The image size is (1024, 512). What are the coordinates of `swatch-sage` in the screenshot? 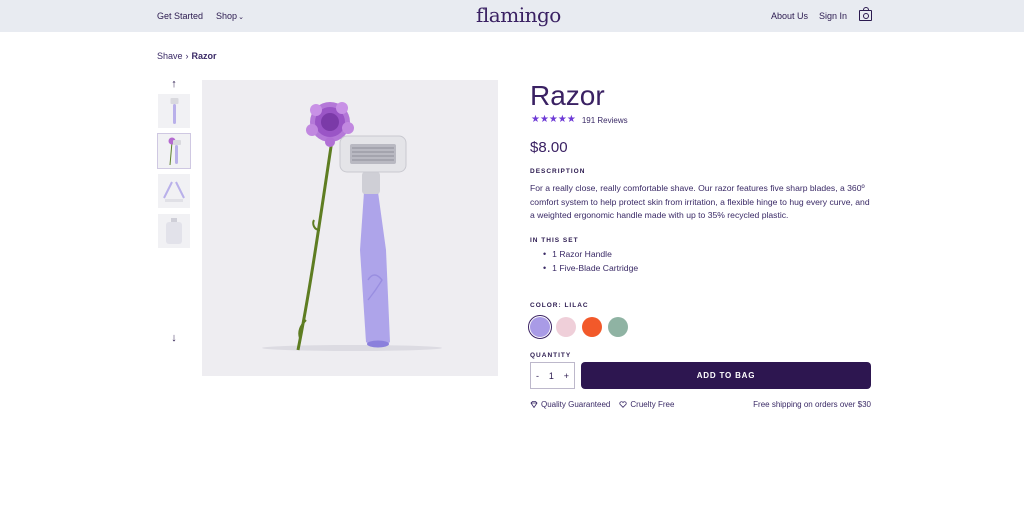 It's located at (618, 327).